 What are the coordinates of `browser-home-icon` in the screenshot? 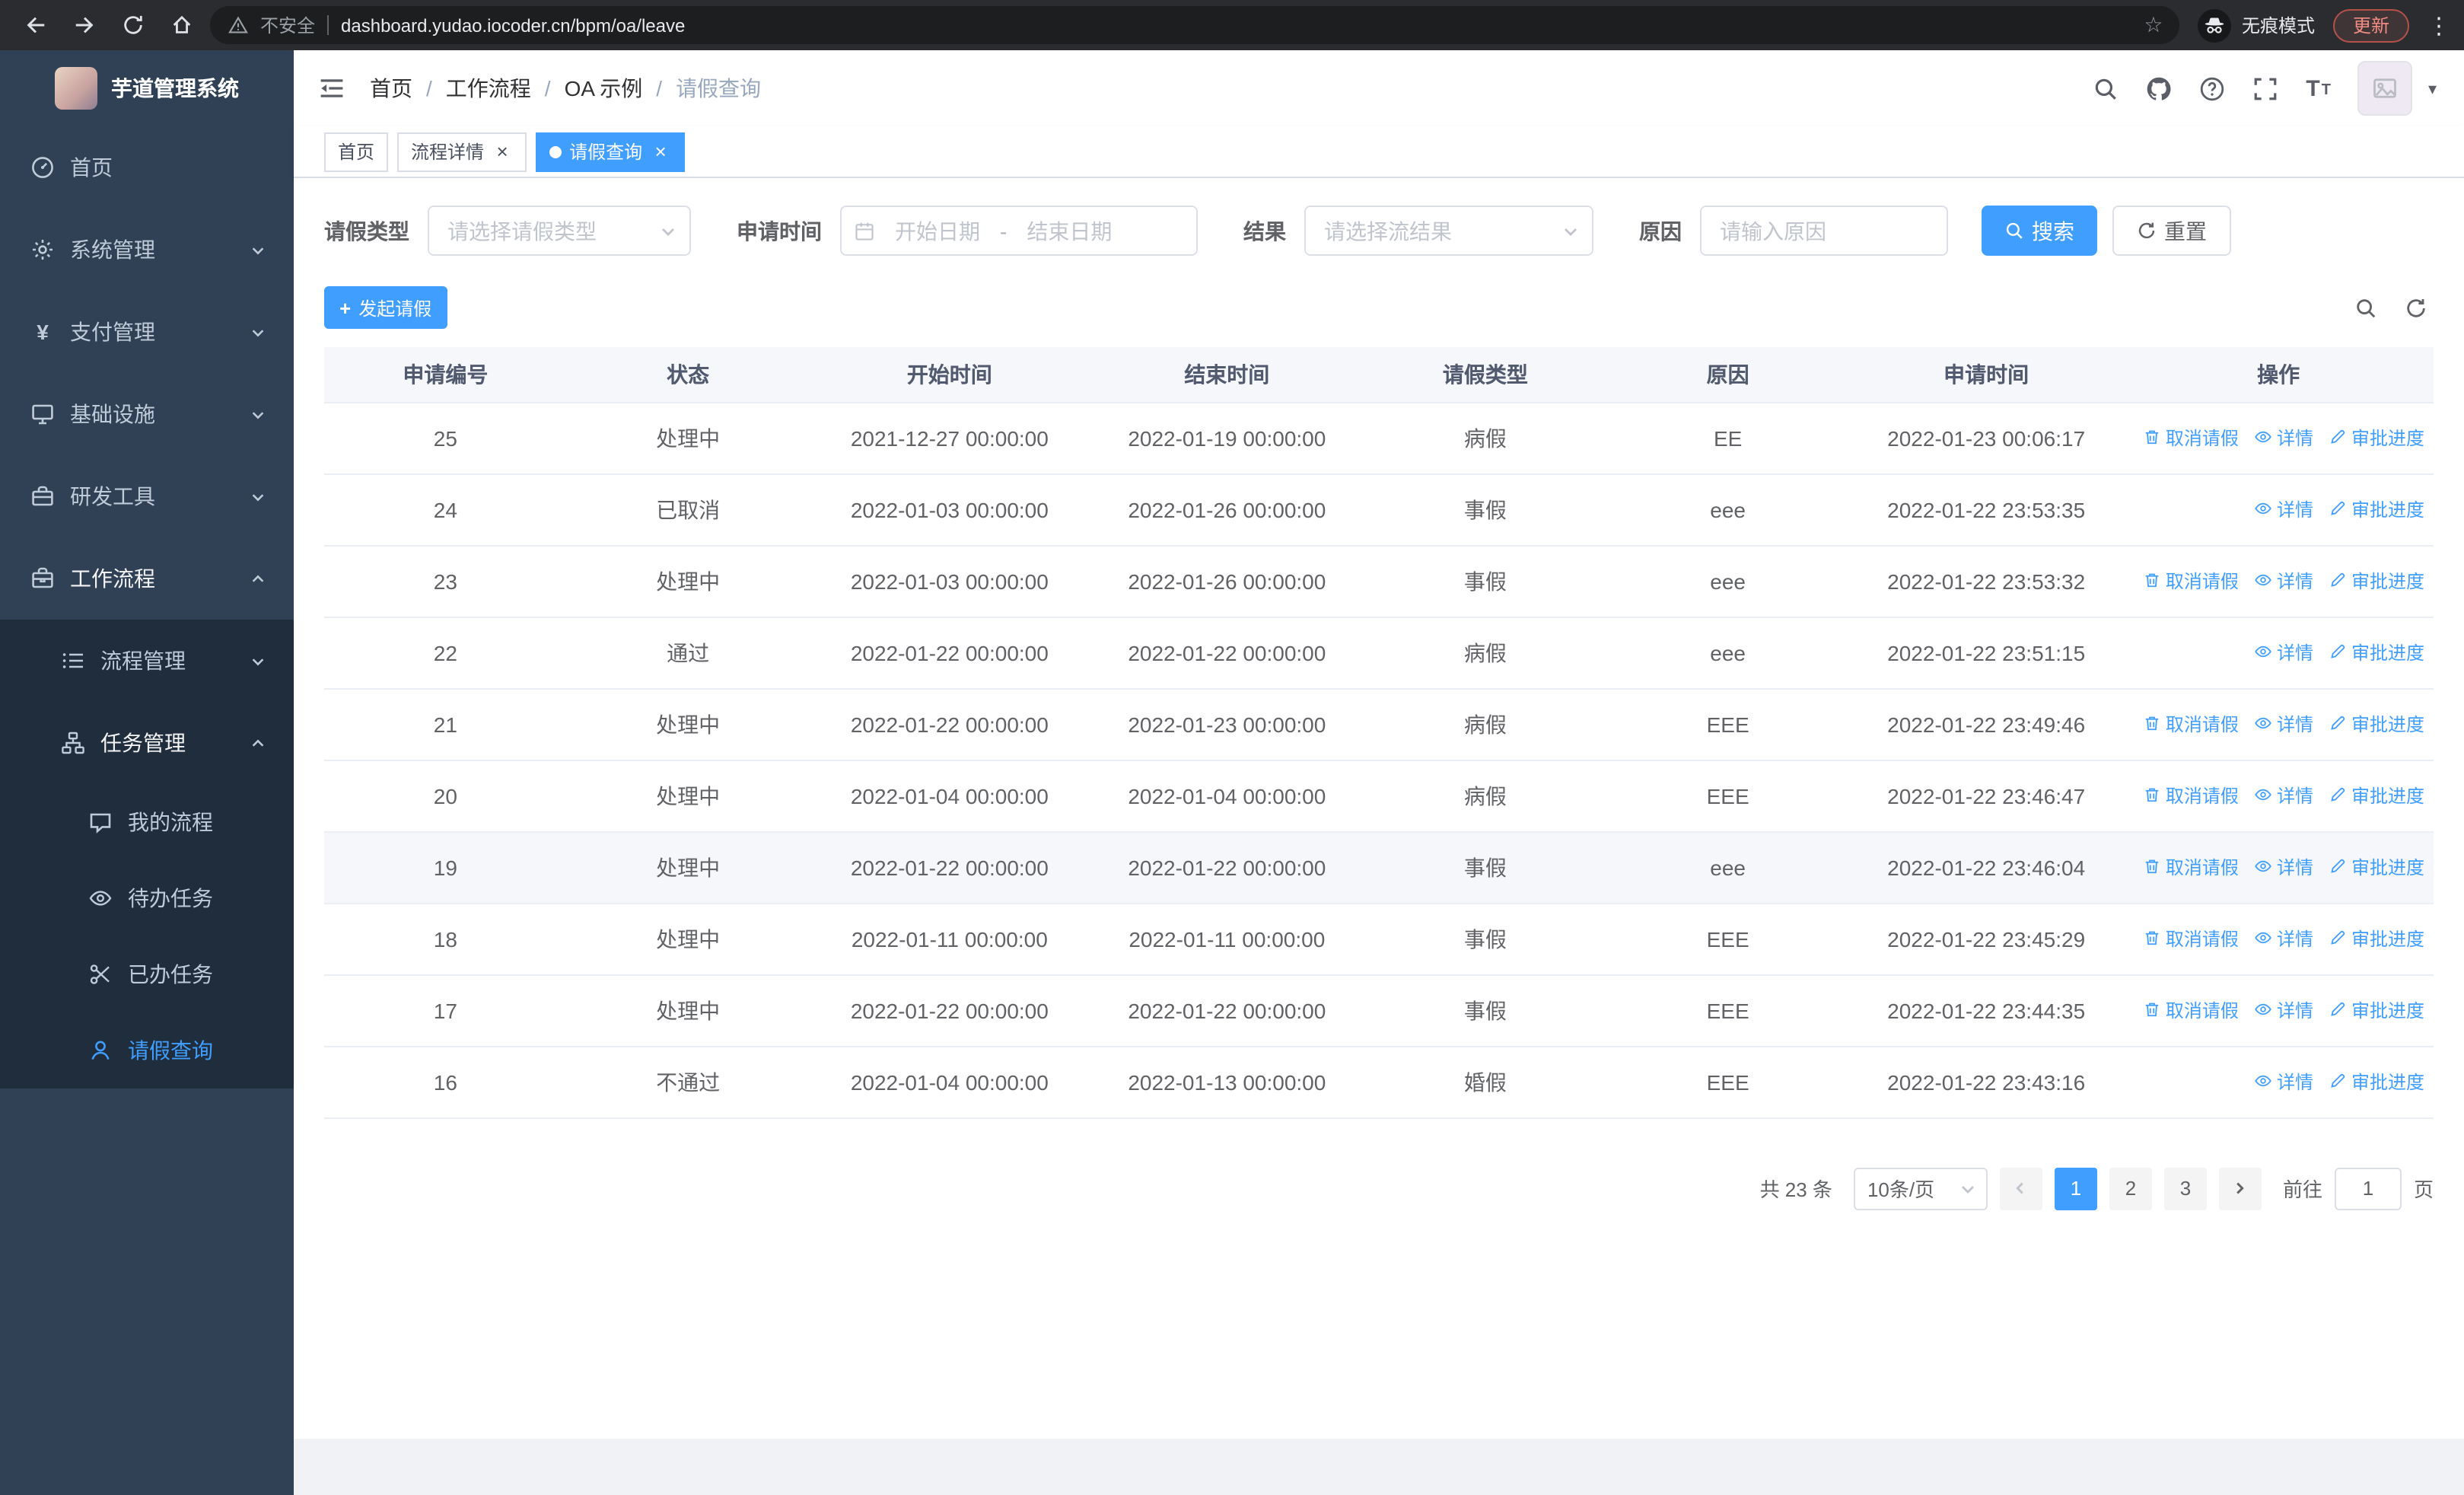 It's located at (181, 25).